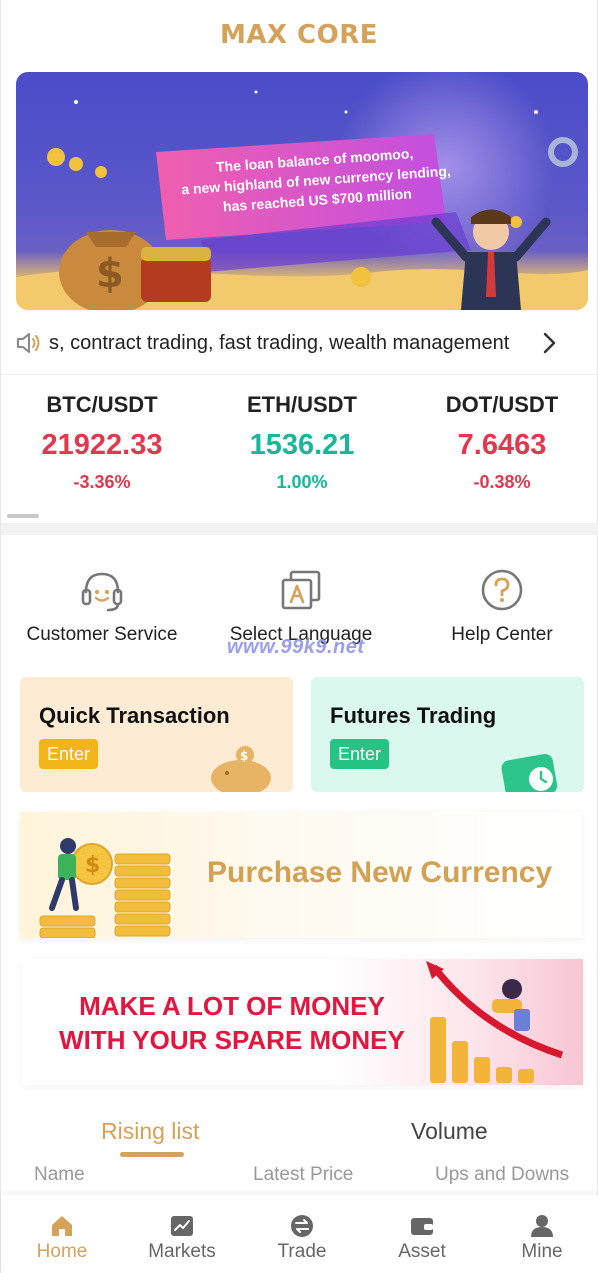  What do you see at coordinates (150, 1131) in the screenshot?
I see `tab-rising-list: Rising list` at bounding box center [150, 1131].